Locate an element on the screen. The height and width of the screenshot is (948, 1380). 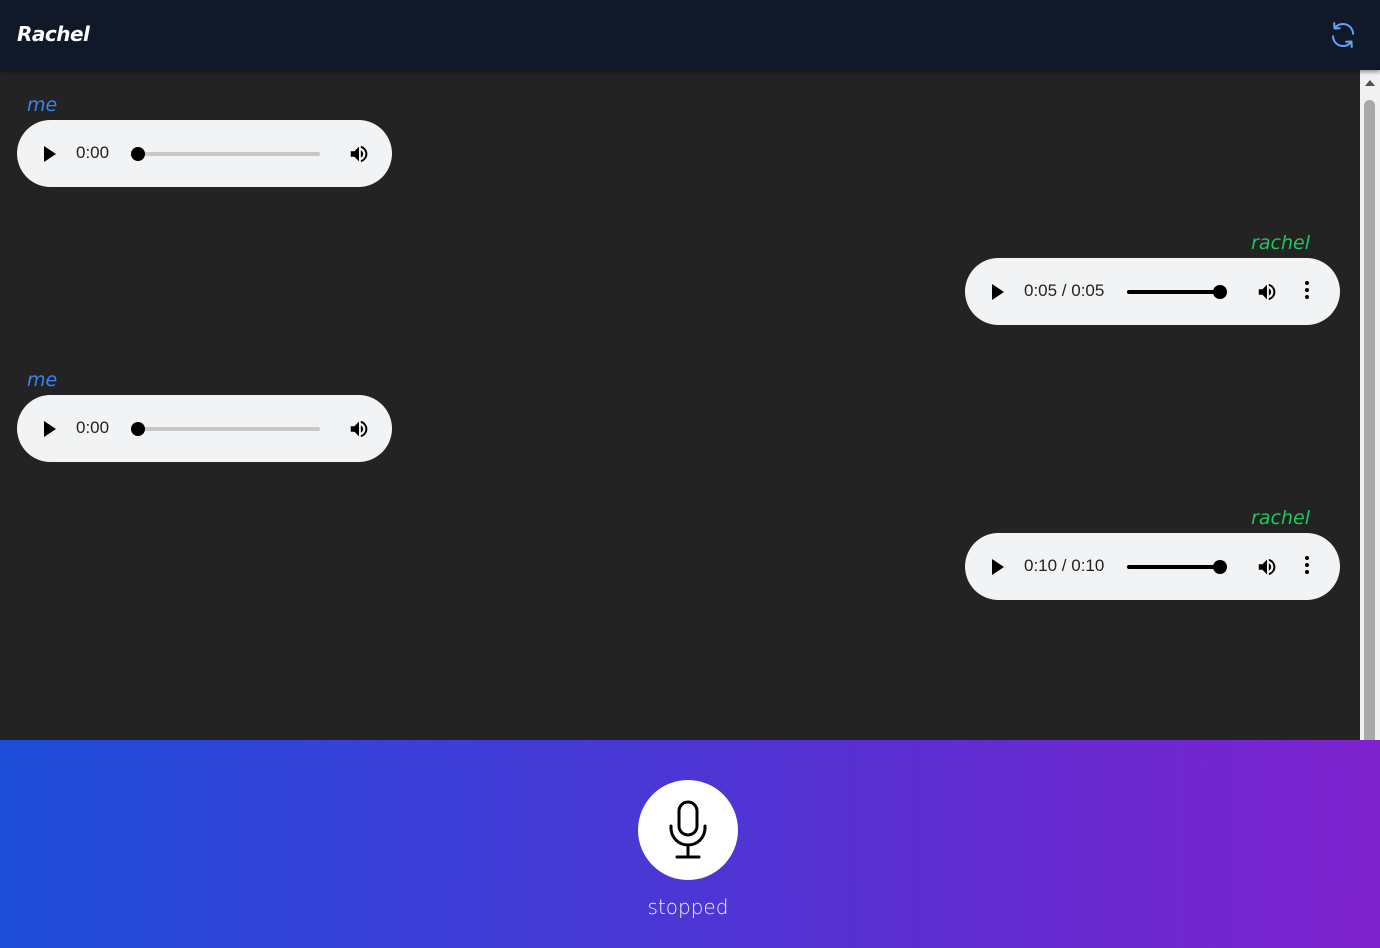
audio-player: 0:10 / 0:10 is located at coordinates (1152, 566).